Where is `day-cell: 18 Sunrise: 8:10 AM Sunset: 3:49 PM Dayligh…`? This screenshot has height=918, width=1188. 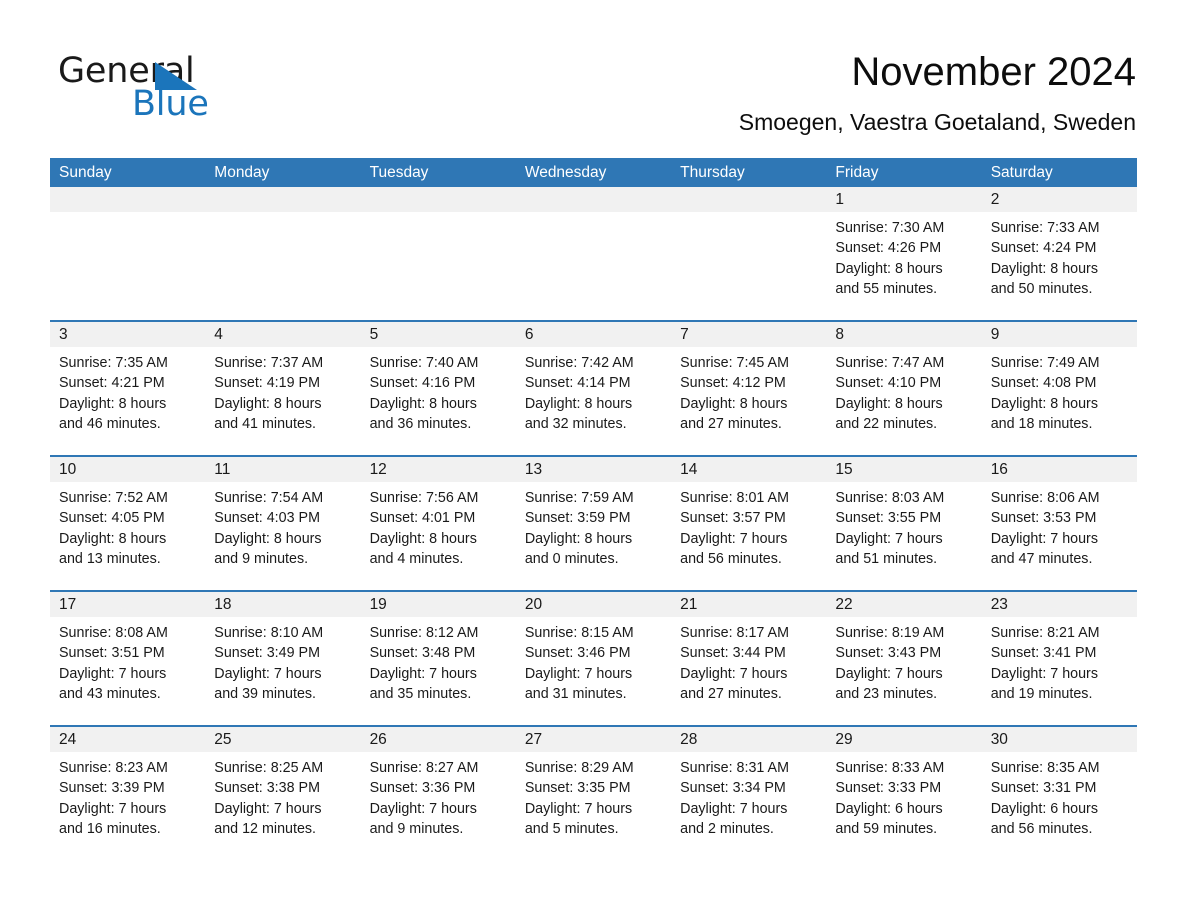
day-cell: 18 Sunrise: 8:10 AM Sunset: 3:49 PM Dayligh… is located at coordinates (283, 658).